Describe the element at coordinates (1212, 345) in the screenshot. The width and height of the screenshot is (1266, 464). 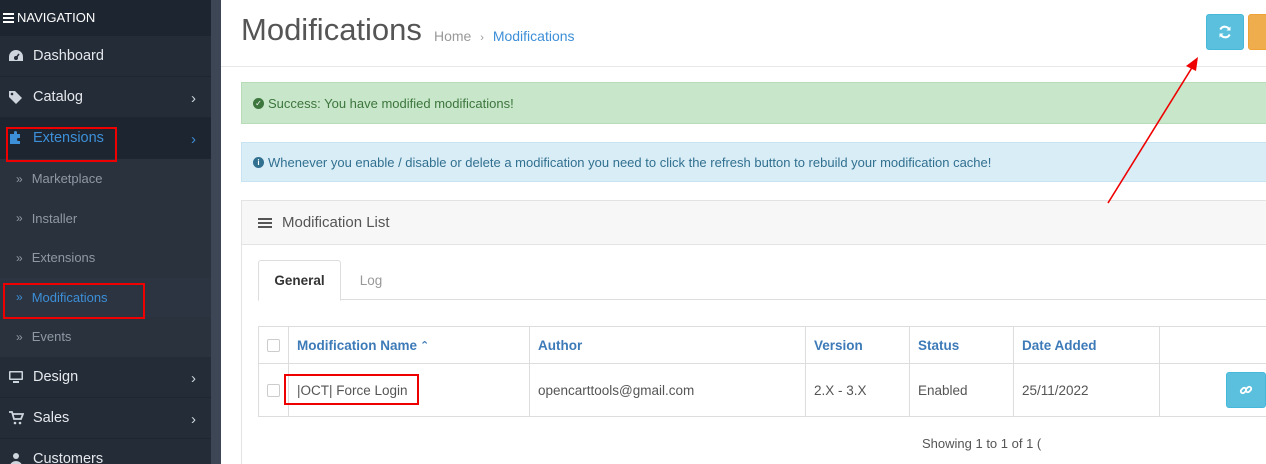
I see `column-header-action` at that location.